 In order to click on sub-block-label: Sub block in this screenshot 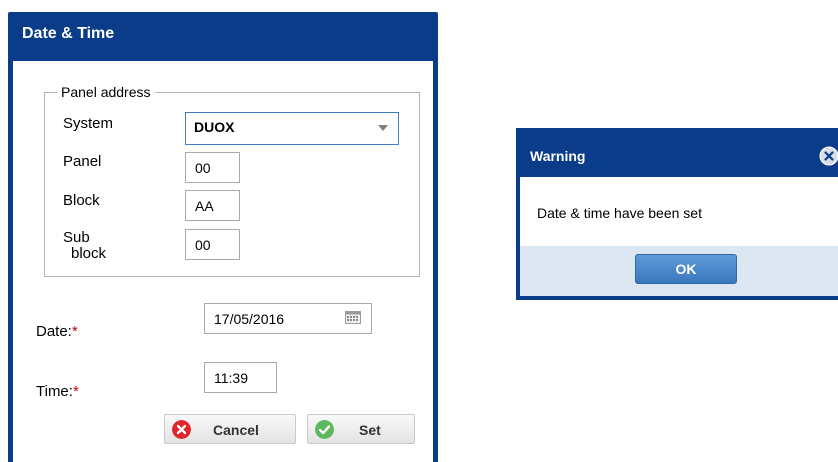, I will do `click(84, 246)`.